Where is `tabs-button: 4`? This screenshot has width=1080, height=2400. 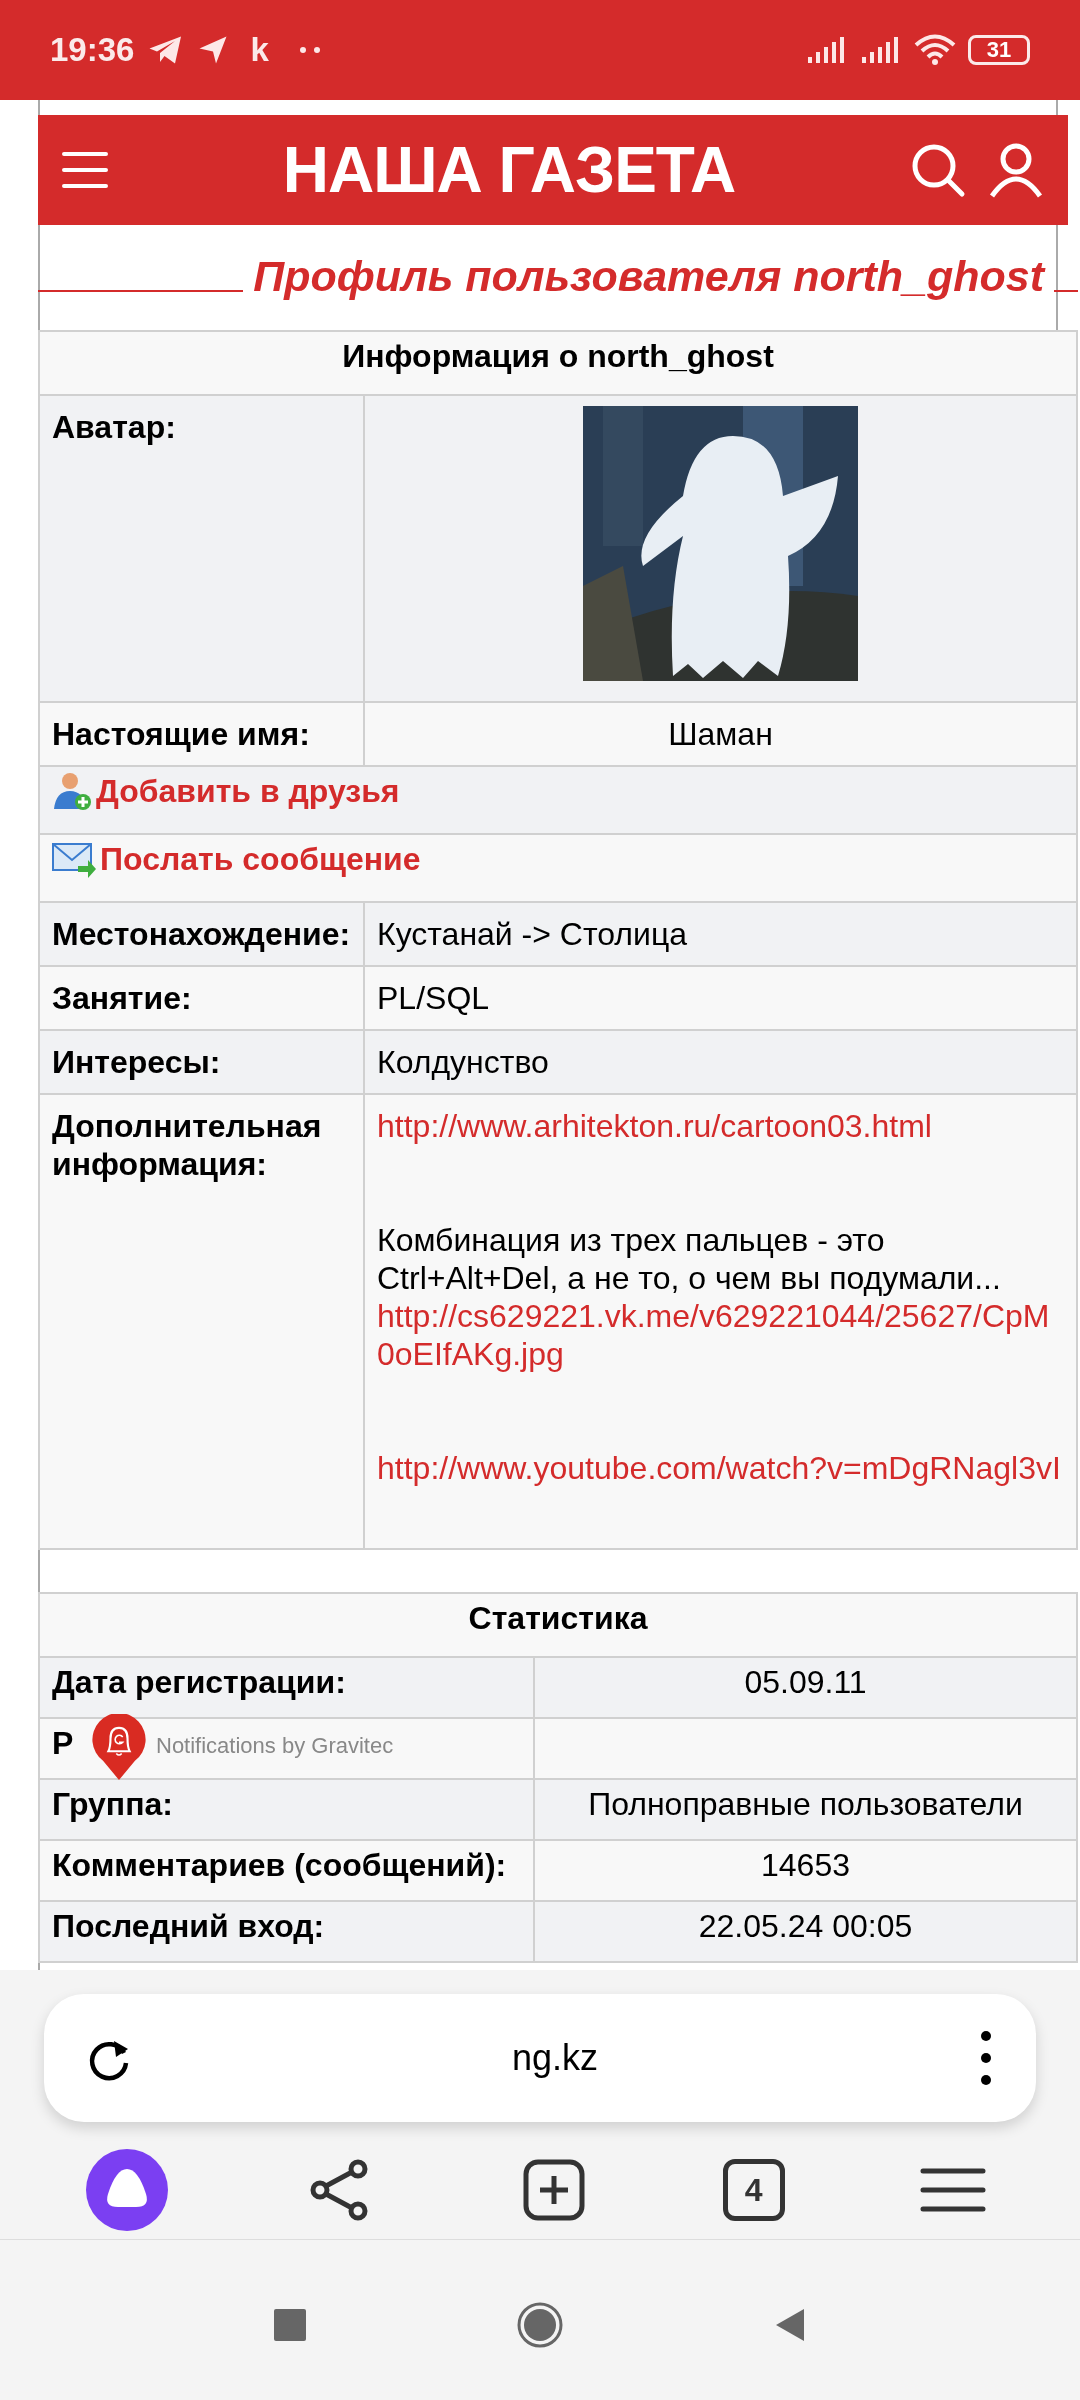 tabs-button: 4 is located at coordinates (753, 2189).